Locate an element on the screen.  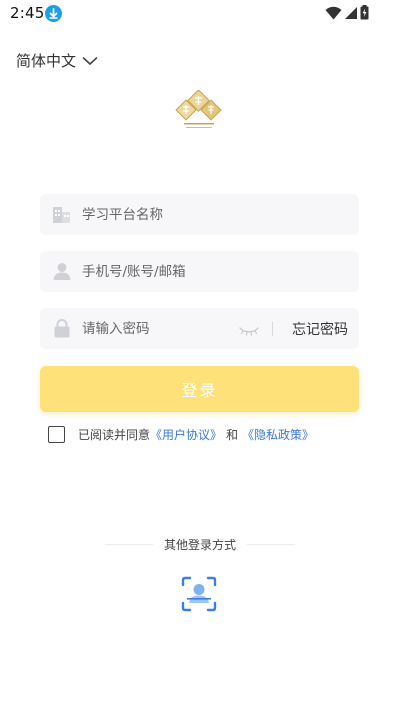
account-field is located at coordinates (199, 271).